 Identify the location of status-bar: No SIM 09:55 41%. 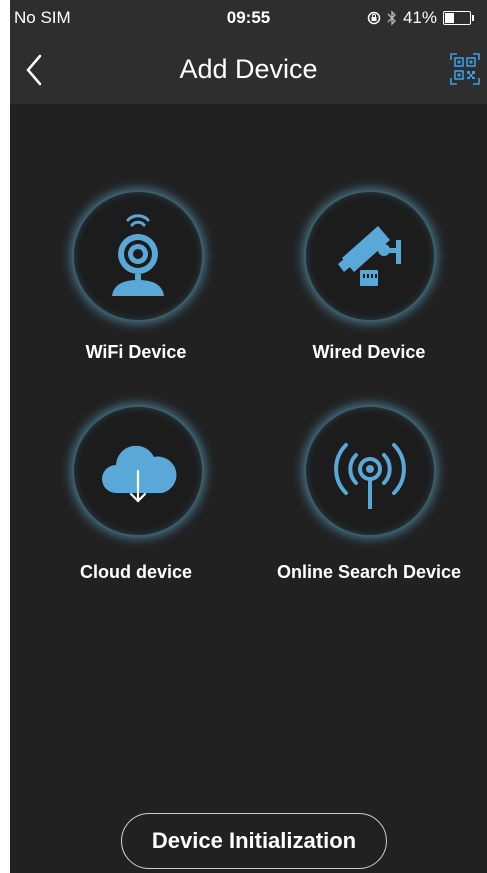
(248, 18).